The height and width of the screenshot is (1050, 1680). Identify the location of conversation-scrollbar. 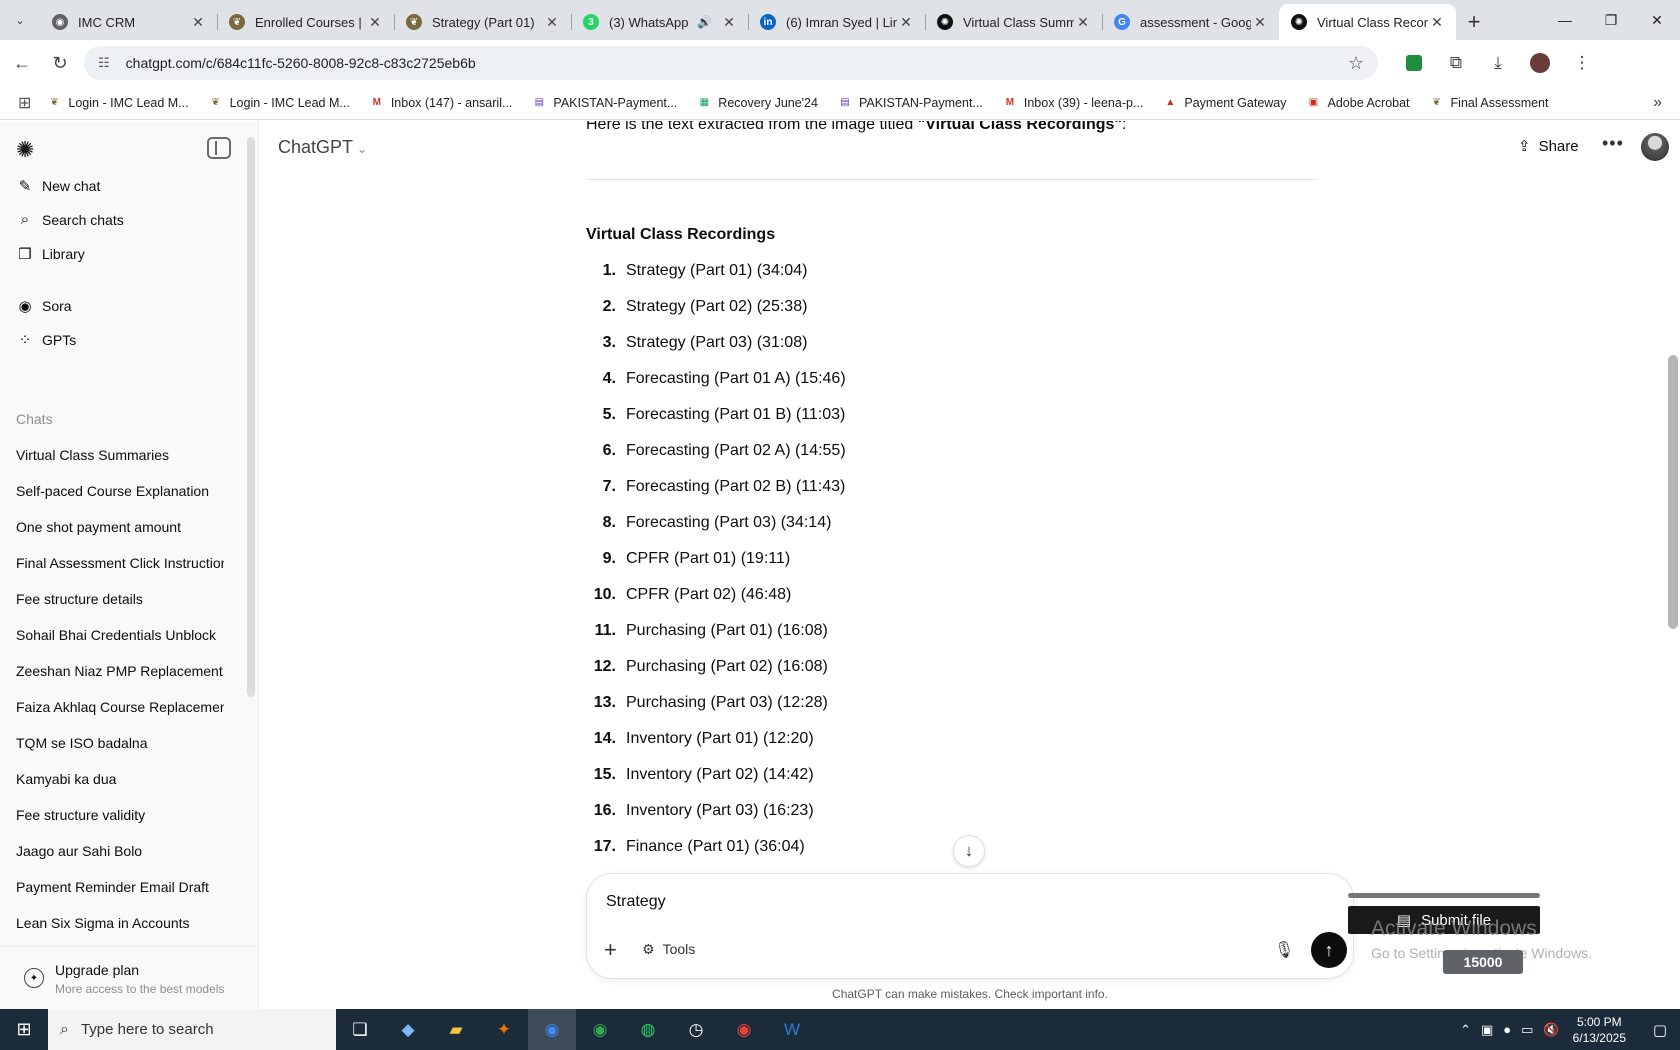
(1673, 492).